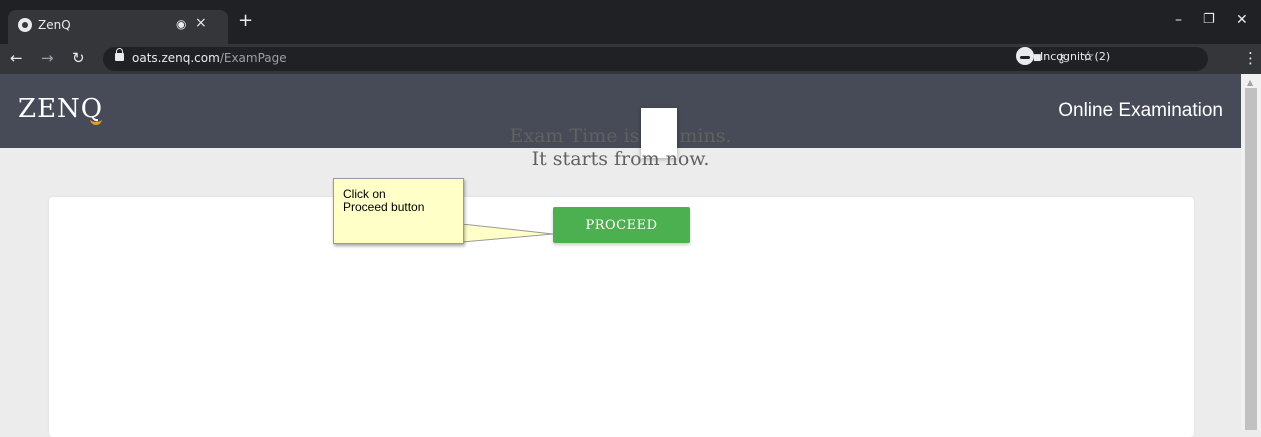 The image size is (1261, 437). I want to click on new-tab-button: +, so click(245, 21).